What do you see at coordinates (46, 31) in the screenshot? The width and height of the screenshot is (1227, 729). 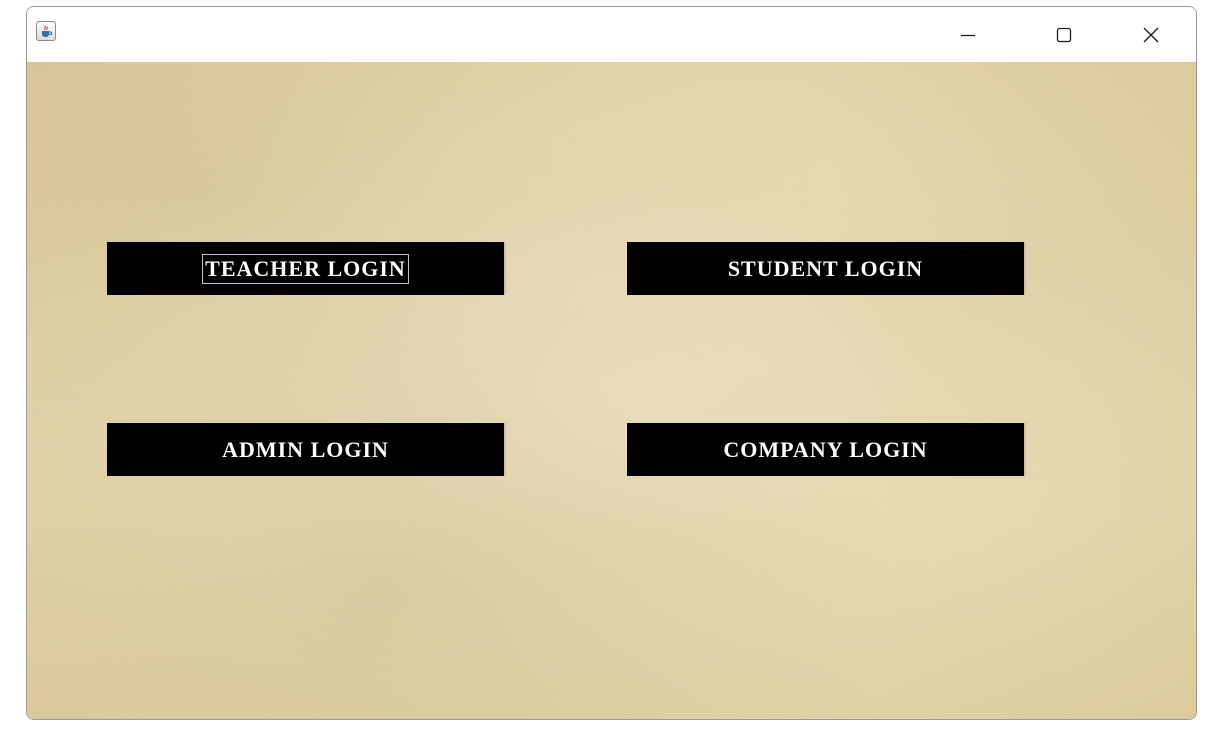 I see `java-cup-icon` at bounding box center [46, 31].